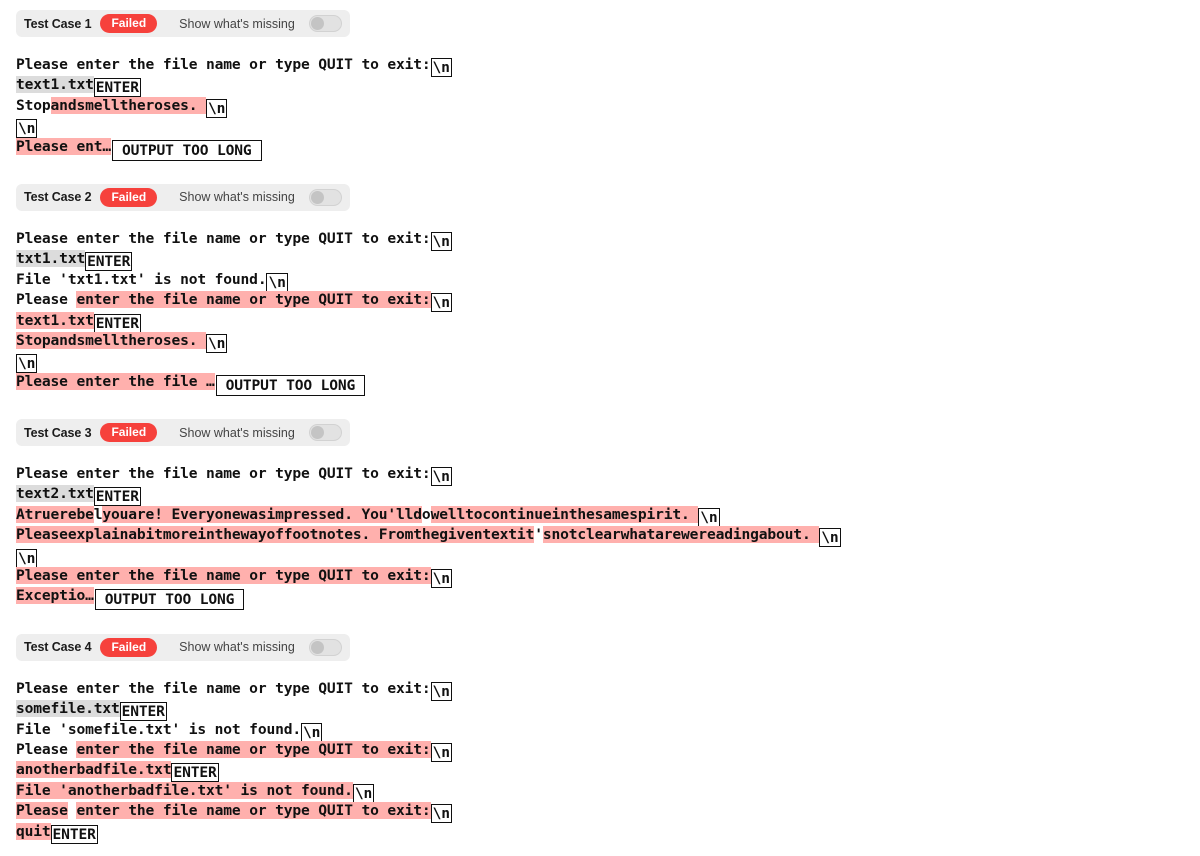  What do you see at coordinates (46, 749) in the screenshot?
I see `output-text: Please` at bounding box center [46, 749].